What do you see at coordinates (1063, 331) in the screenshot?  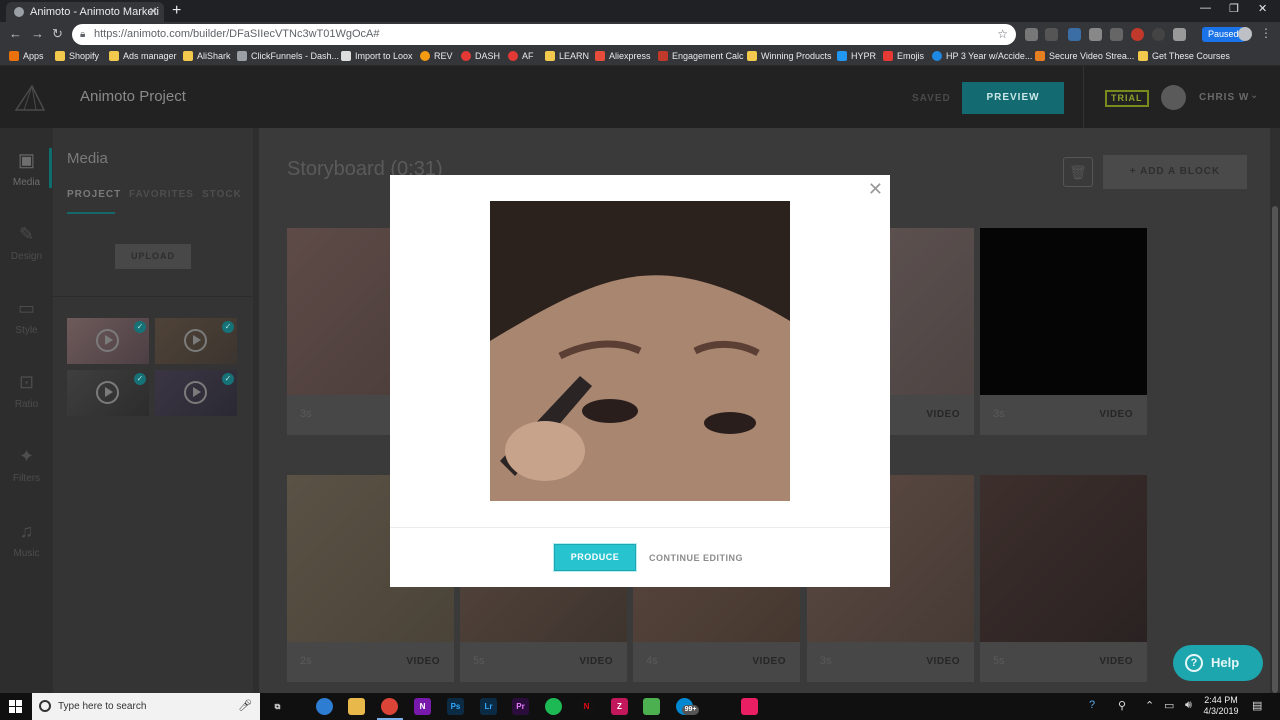 I see `storyboard-block: 3s VIDEO` at bounding box center [1063, 331].